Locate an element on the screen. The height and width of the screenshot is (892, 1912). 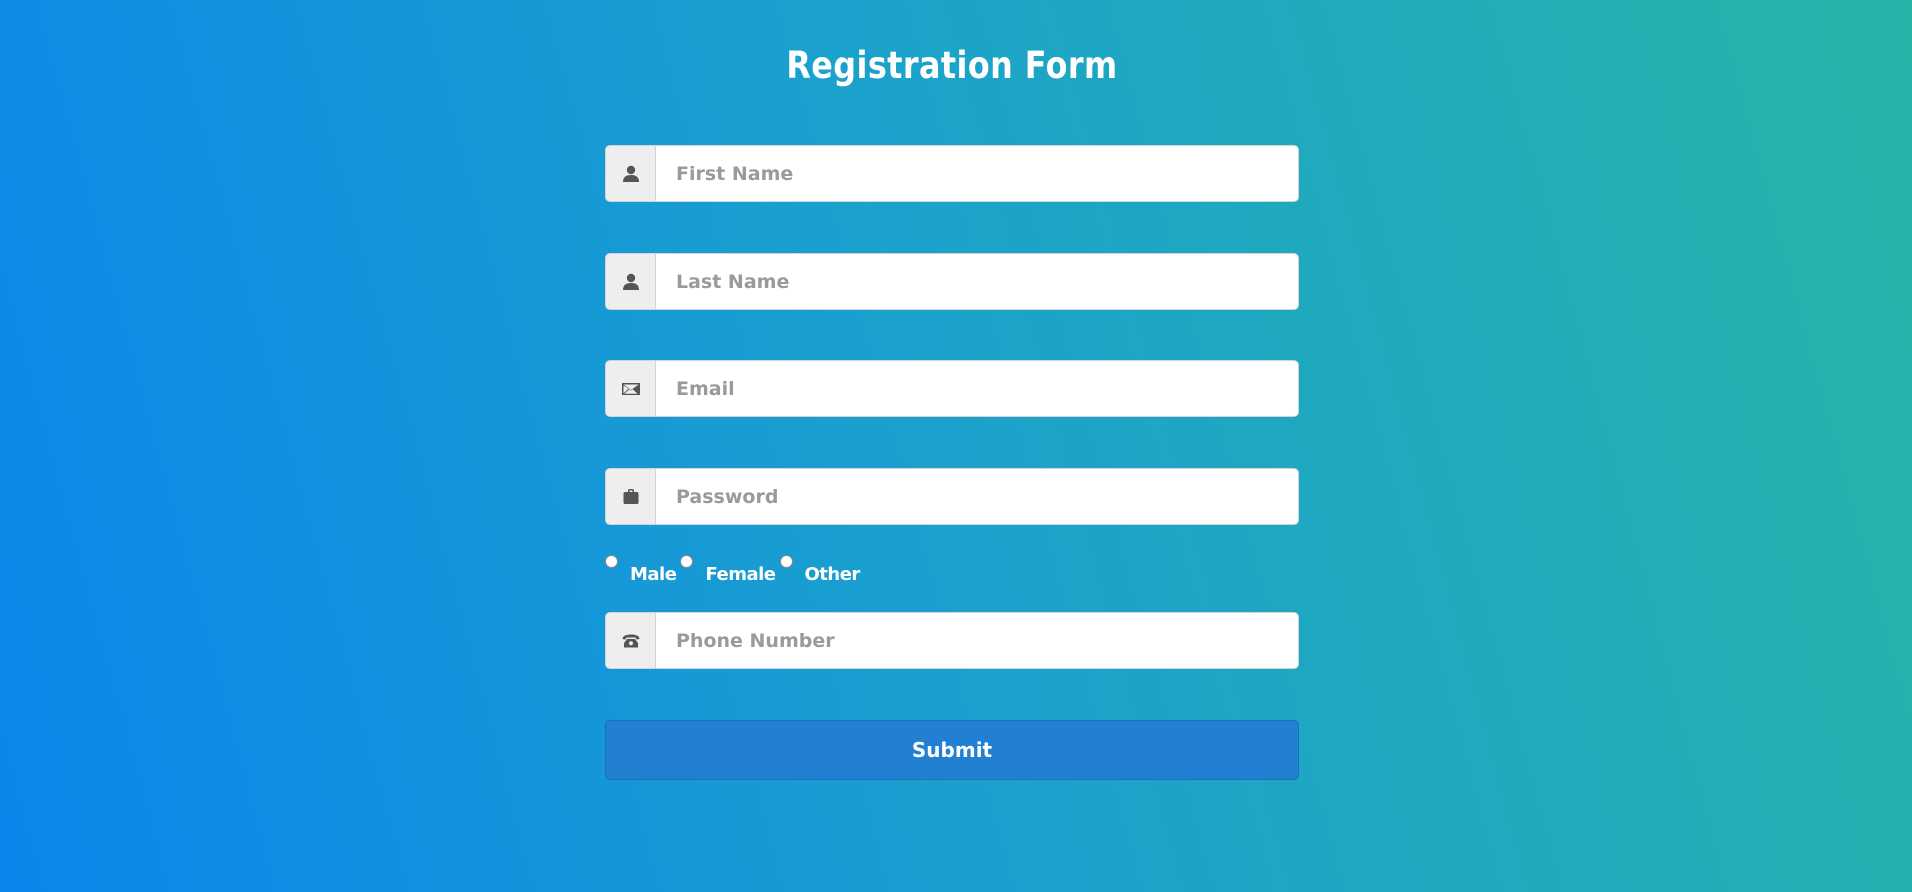
envelope-icon is located at coordinates (631, 388).